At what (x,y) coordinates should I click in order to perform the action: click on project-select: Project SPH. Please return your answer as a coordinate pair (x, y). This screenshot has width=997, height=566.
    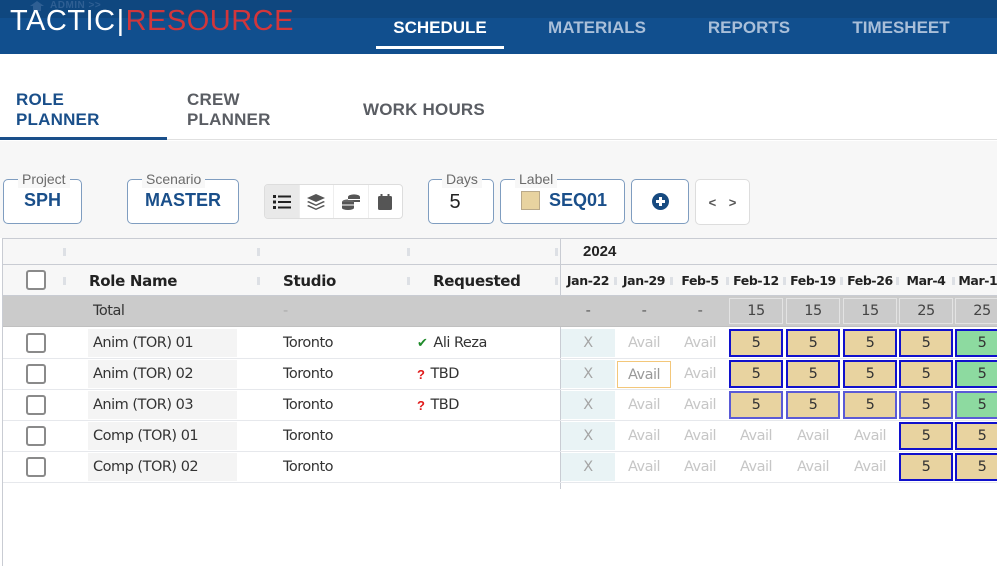
    Looking at the image, I should click on (42, 197).